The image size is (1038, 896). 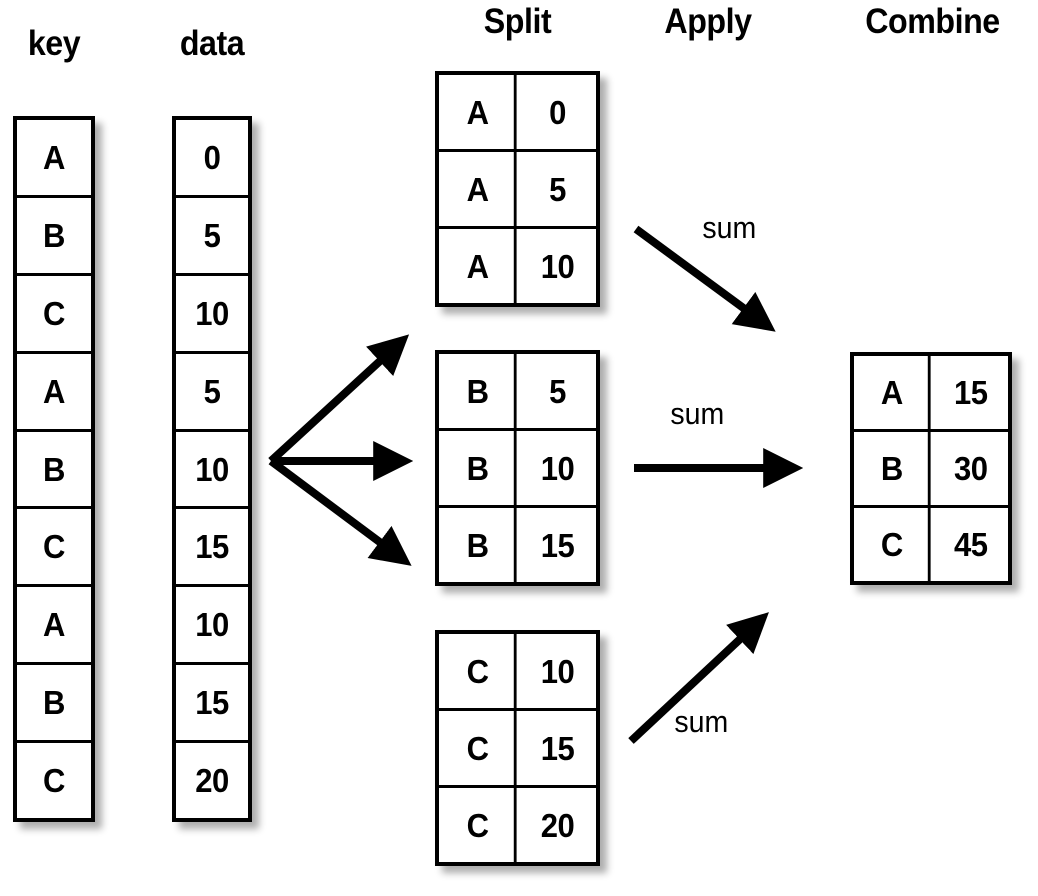 I want to click on table-row: A5, so click(x=517, y=190).